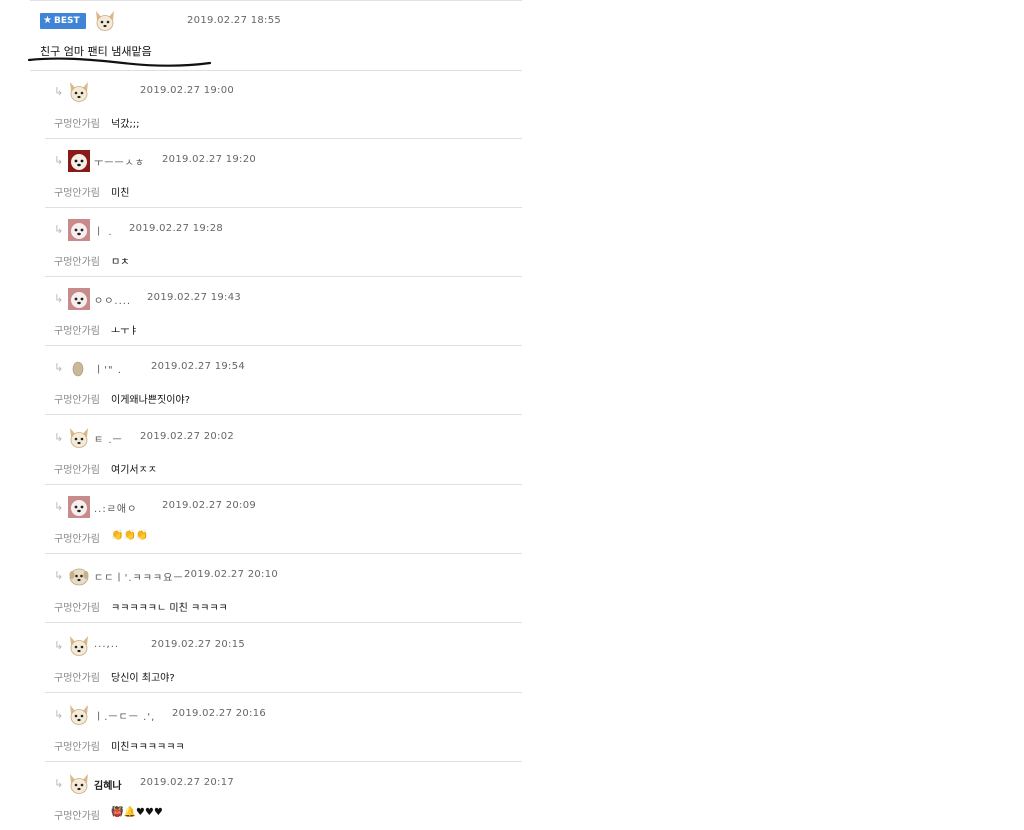 The width and height of the screenshot is (1024, 830). I want to click on reply-item: ↳ ...,.. 2019.02.27 20:15 구멍안가림 당신이 최고야?, so click(283, 658).